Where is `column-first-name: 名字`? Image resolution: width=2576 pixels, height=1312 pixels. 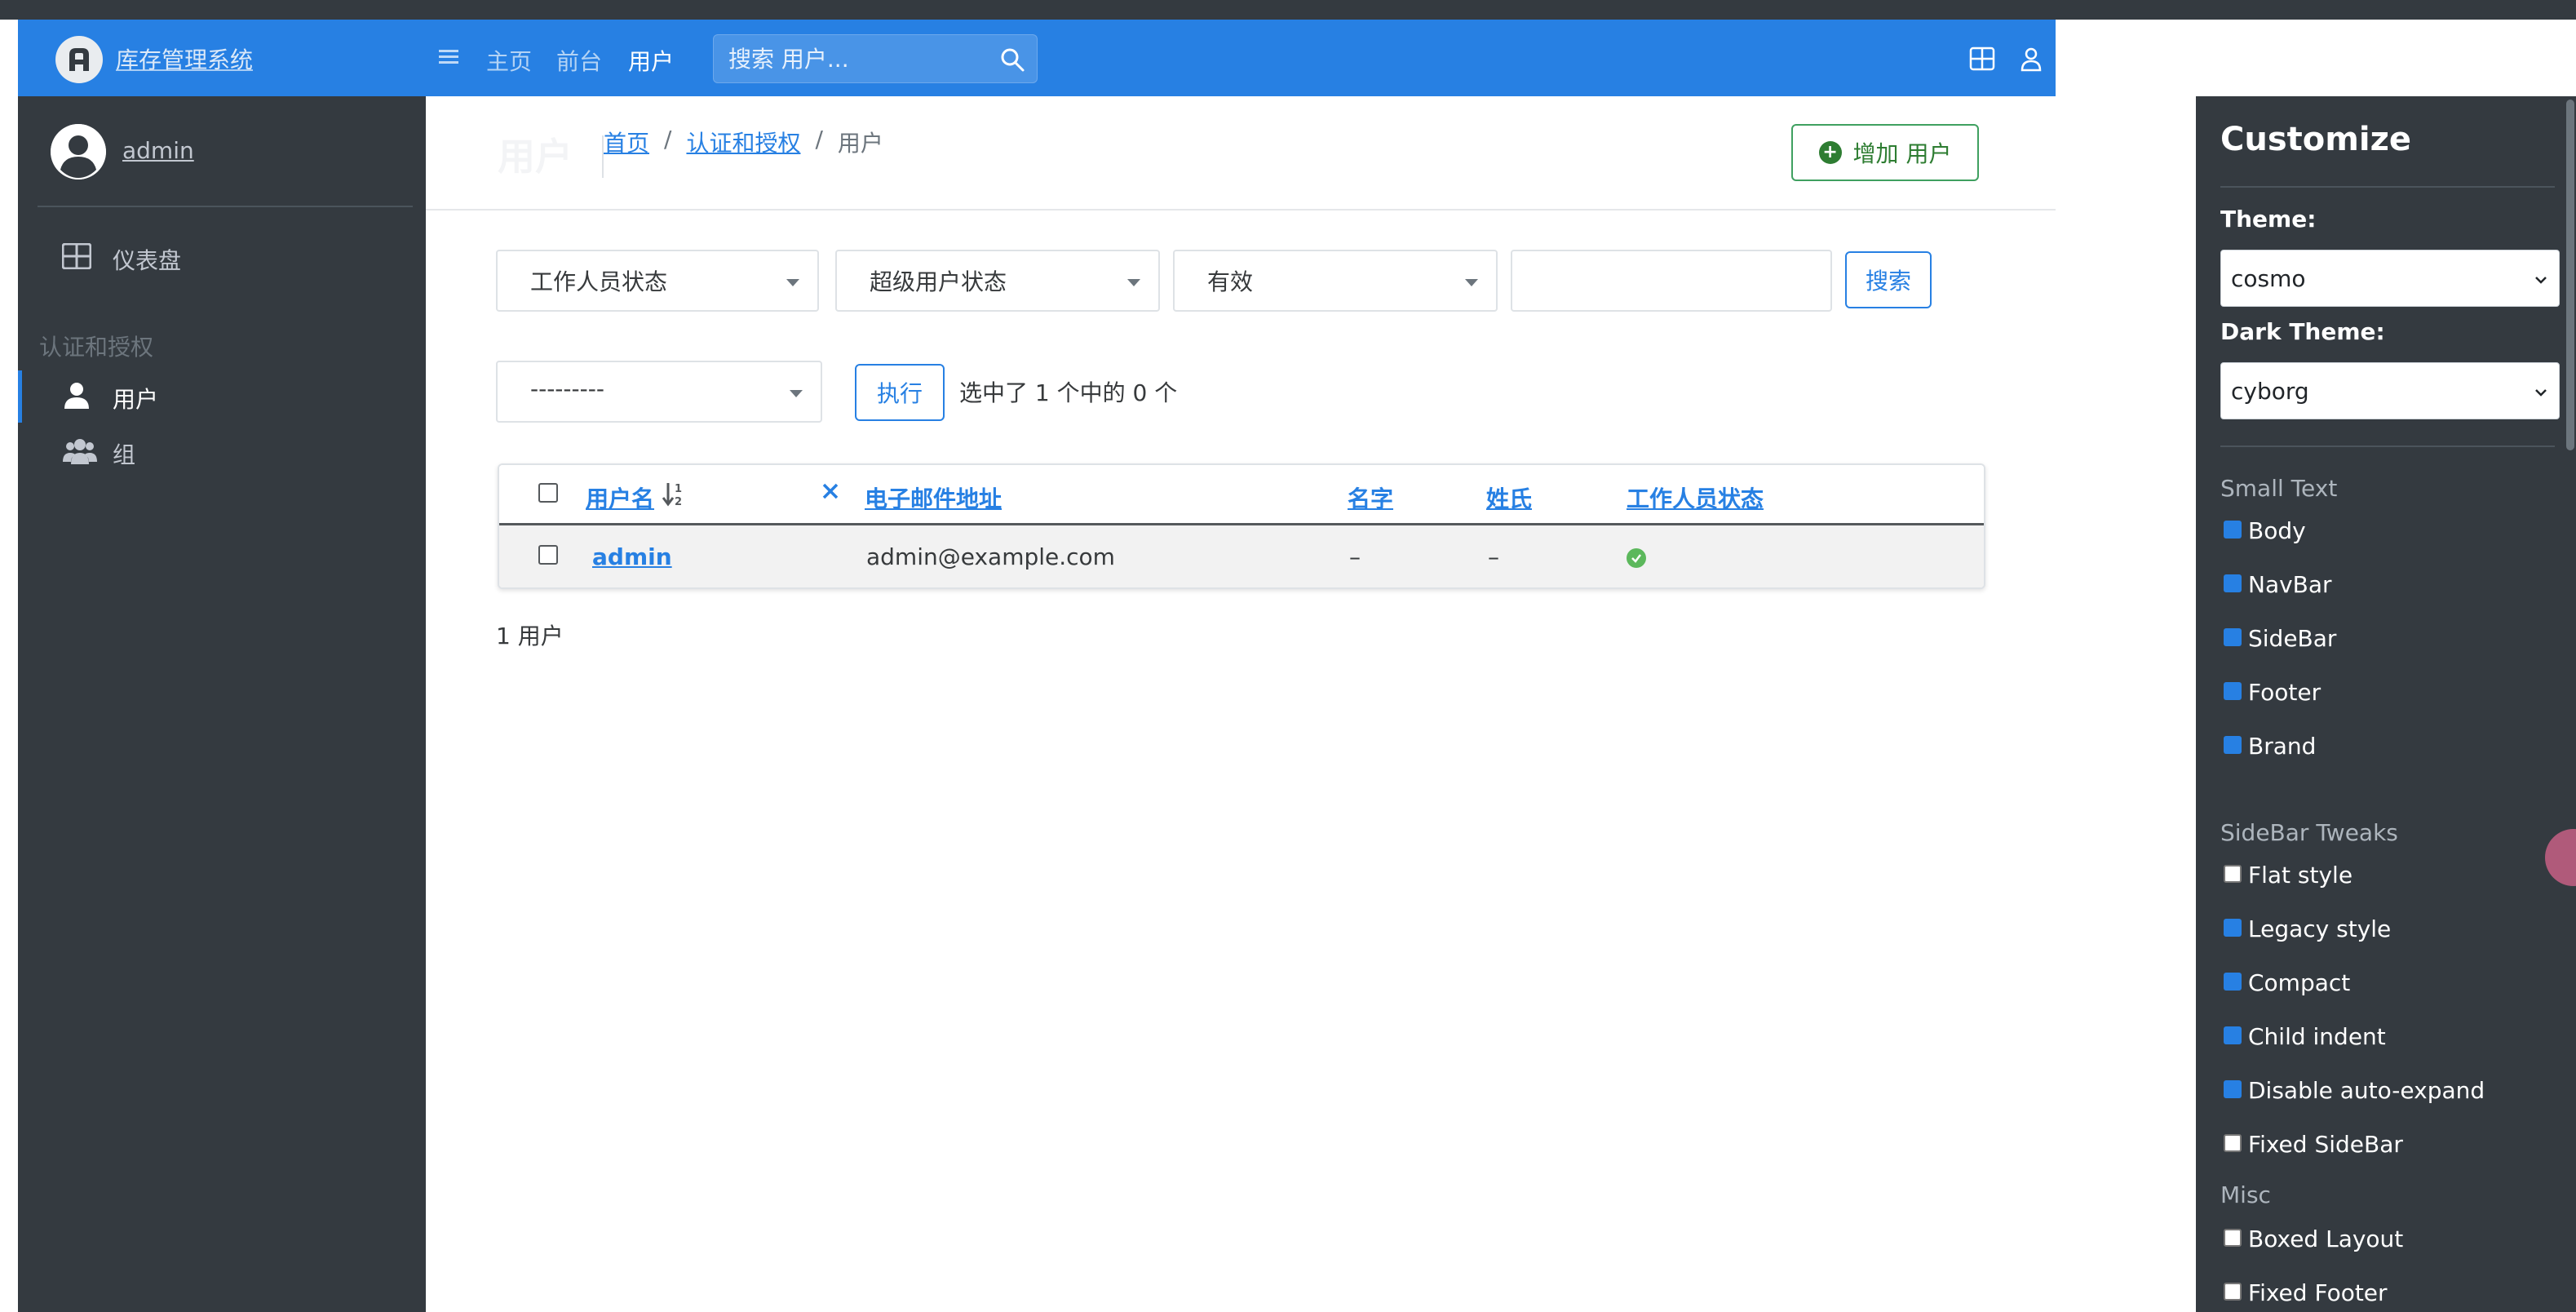 column-first-name: 名字 is located at coordinates (1370, 497).